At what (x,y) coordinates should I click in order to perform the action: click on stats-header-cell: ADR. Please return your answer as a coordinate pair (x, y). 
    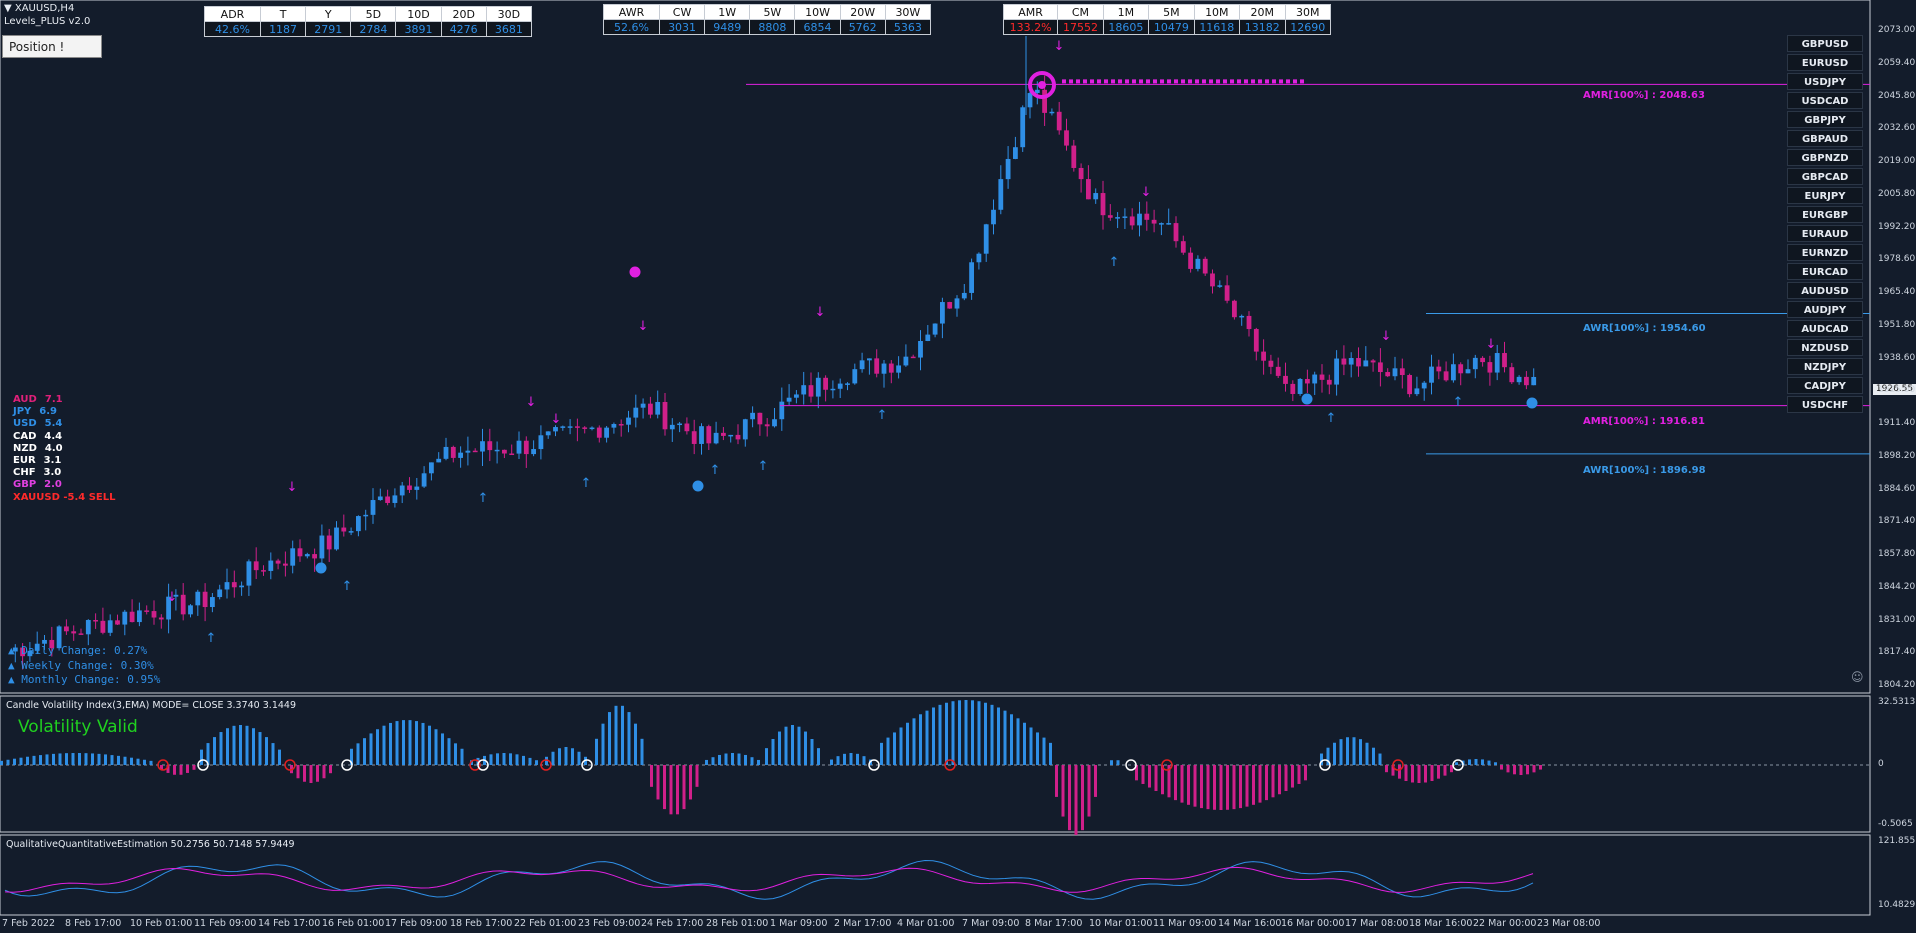
    Looking at the image, I should click on (232, 14).